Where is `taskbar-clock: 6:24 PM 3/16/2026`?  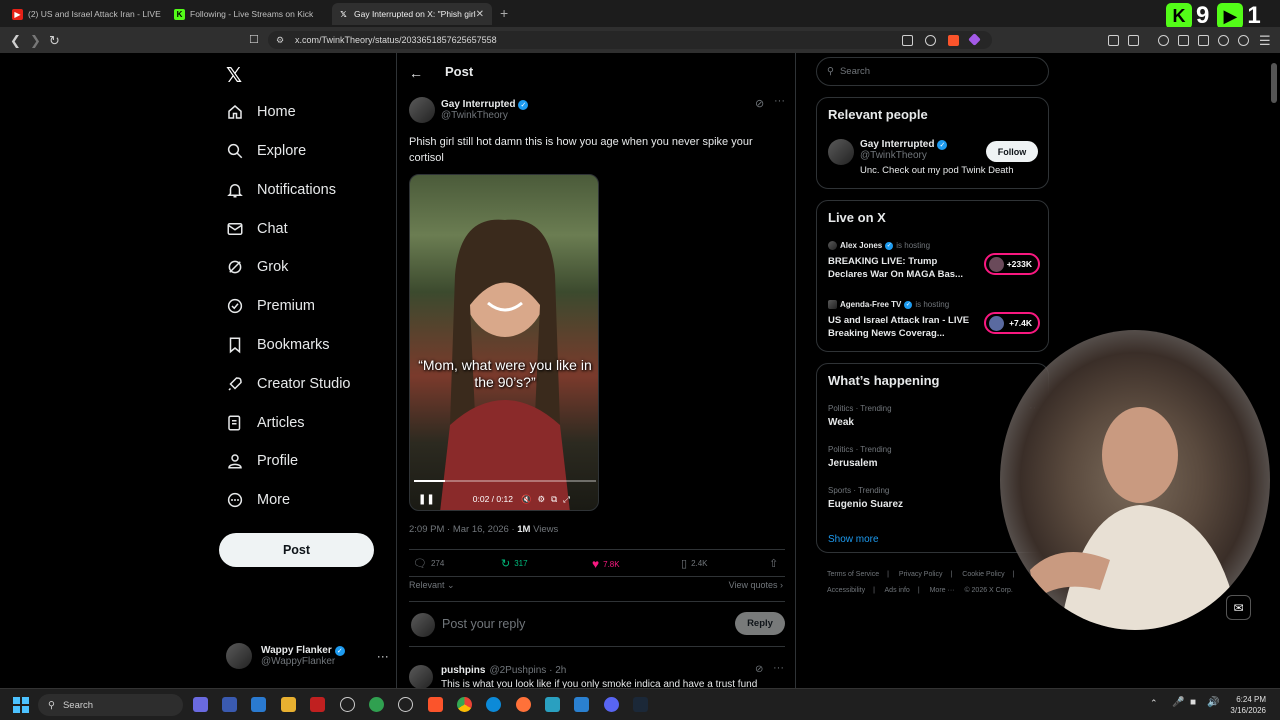 taskbar-clock: 6:24 PM 3/16/2026 is located at coordinates (1248, 705).